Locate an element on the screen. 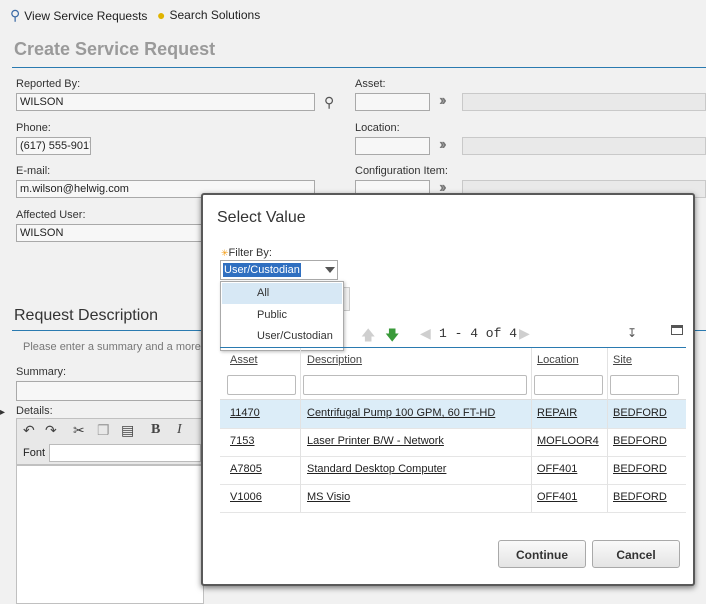  continue-button: Continue is located at coordinates (542, 554).